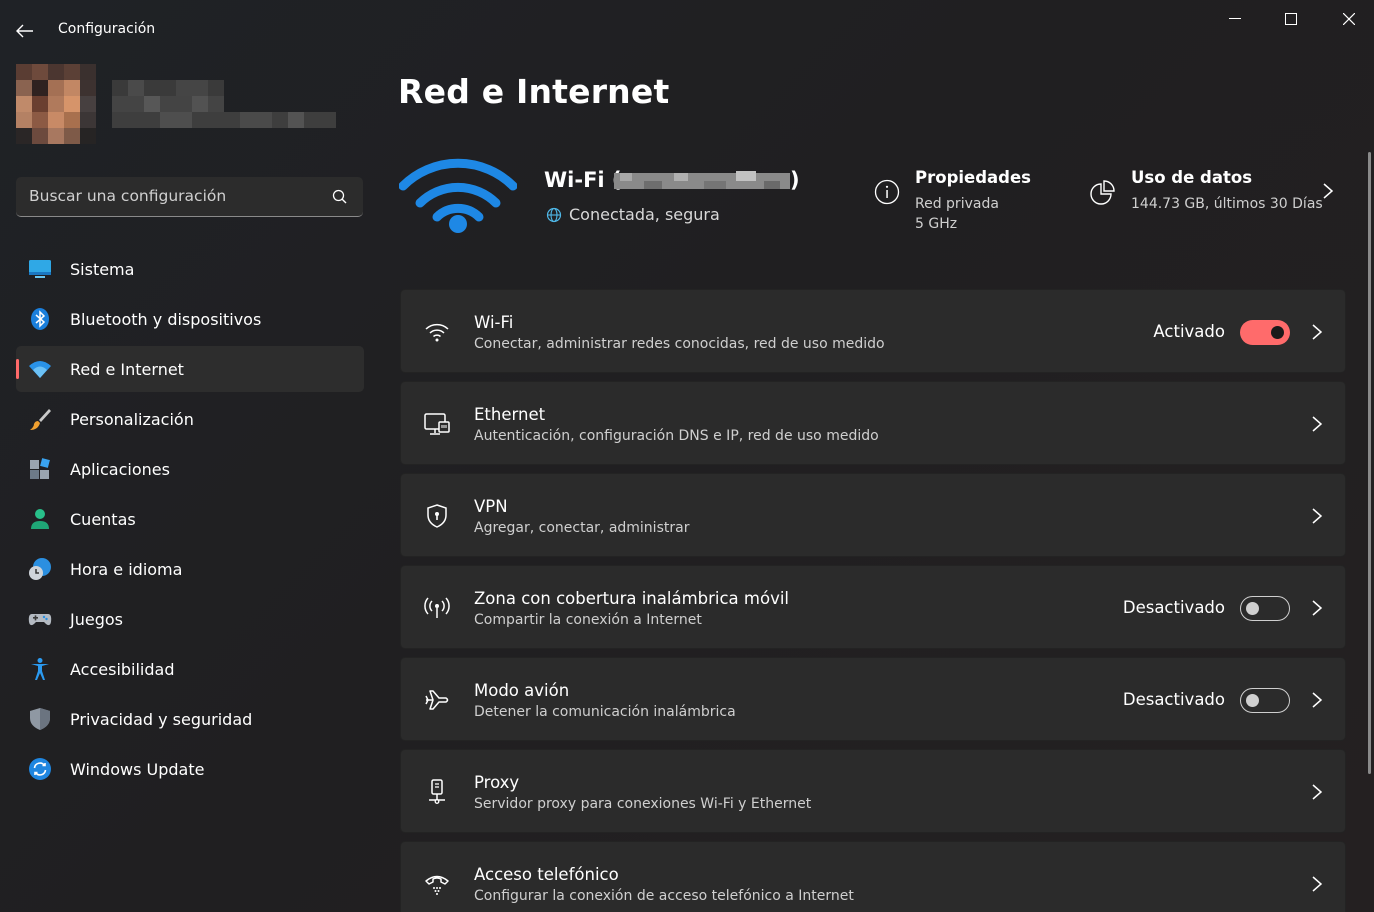  I want to click on clock-globe-icon, so click(40, 569).